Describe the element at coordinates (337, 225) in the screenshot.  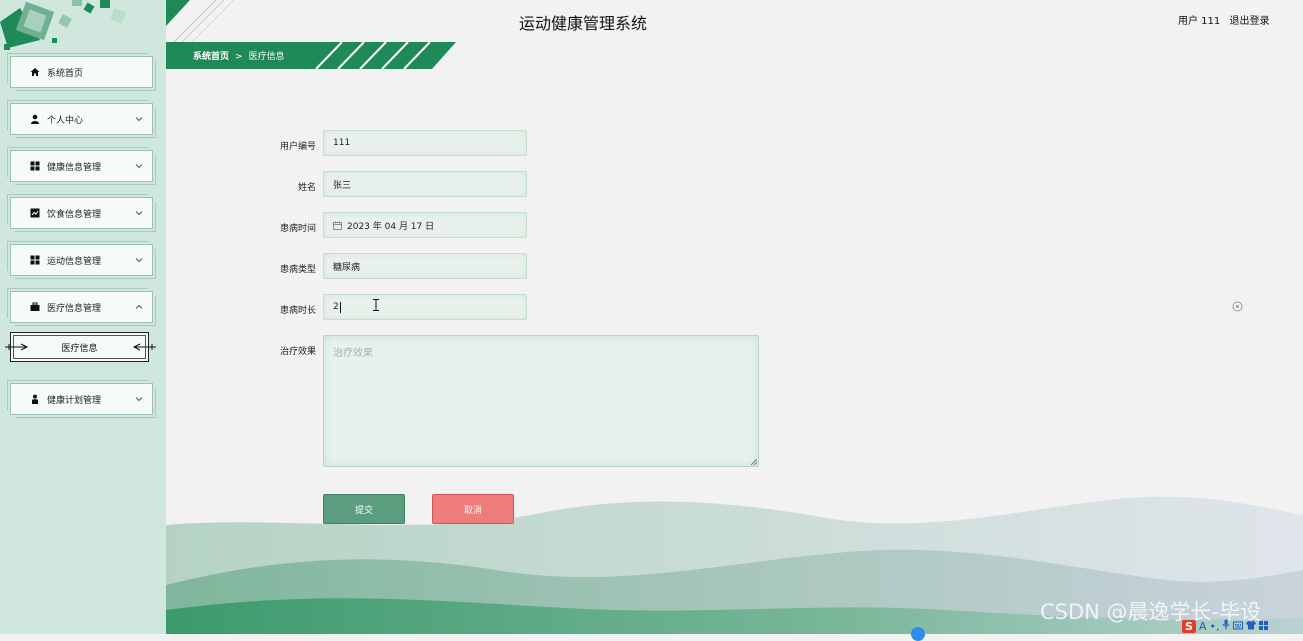
I see `calendar-icon` at that location.